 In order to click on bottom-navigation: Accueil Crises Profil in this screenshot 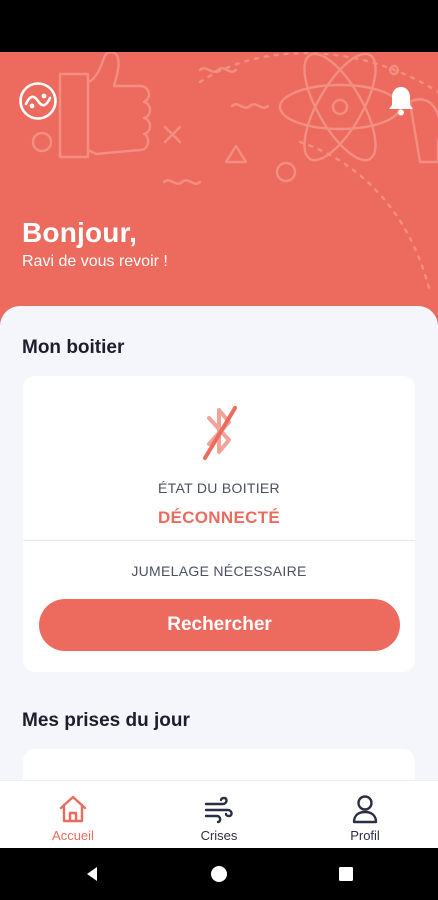, I will do `click(219, 814)`.